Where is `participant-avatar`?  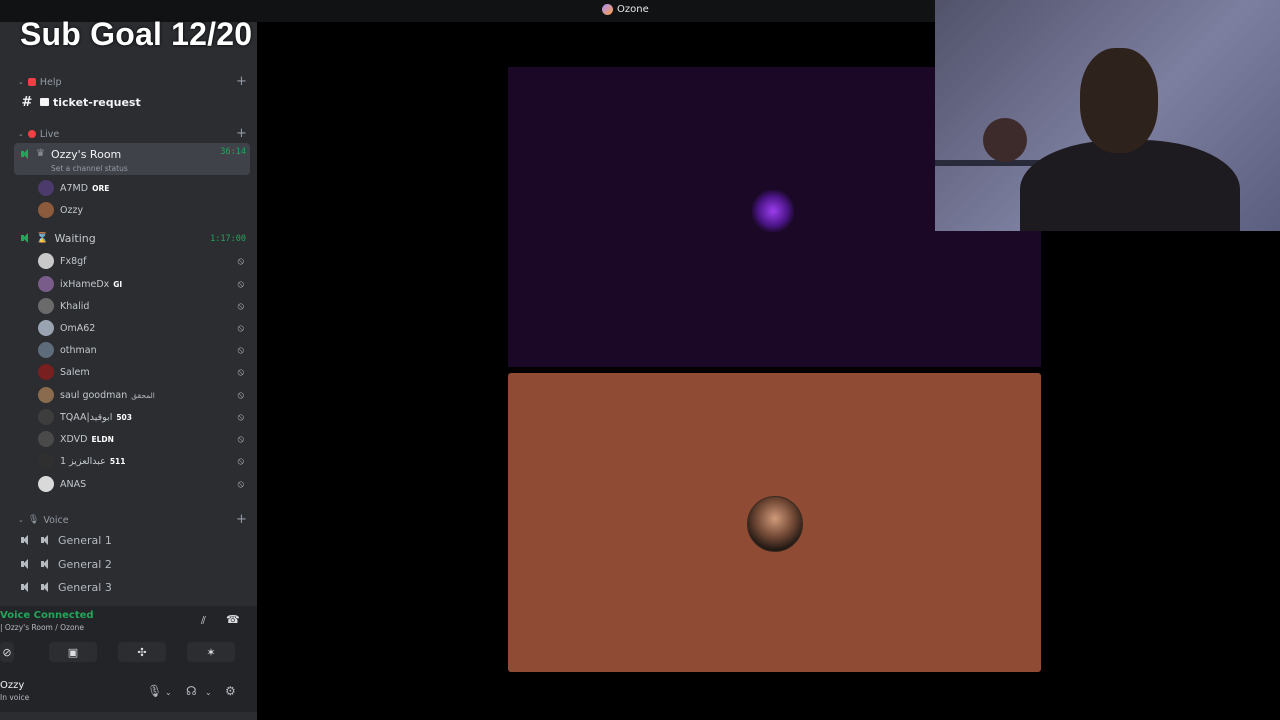
participant-avatar is located at coordinates (775, 524).